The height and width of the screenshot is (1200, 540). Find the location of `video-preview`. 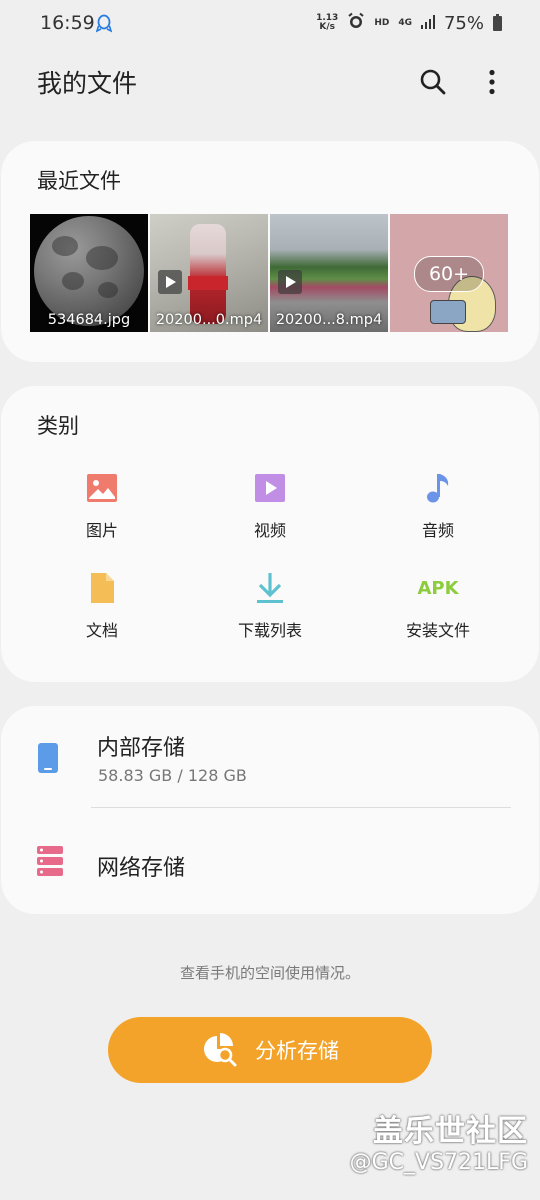

video-preview is located at coordinates (208, 274).